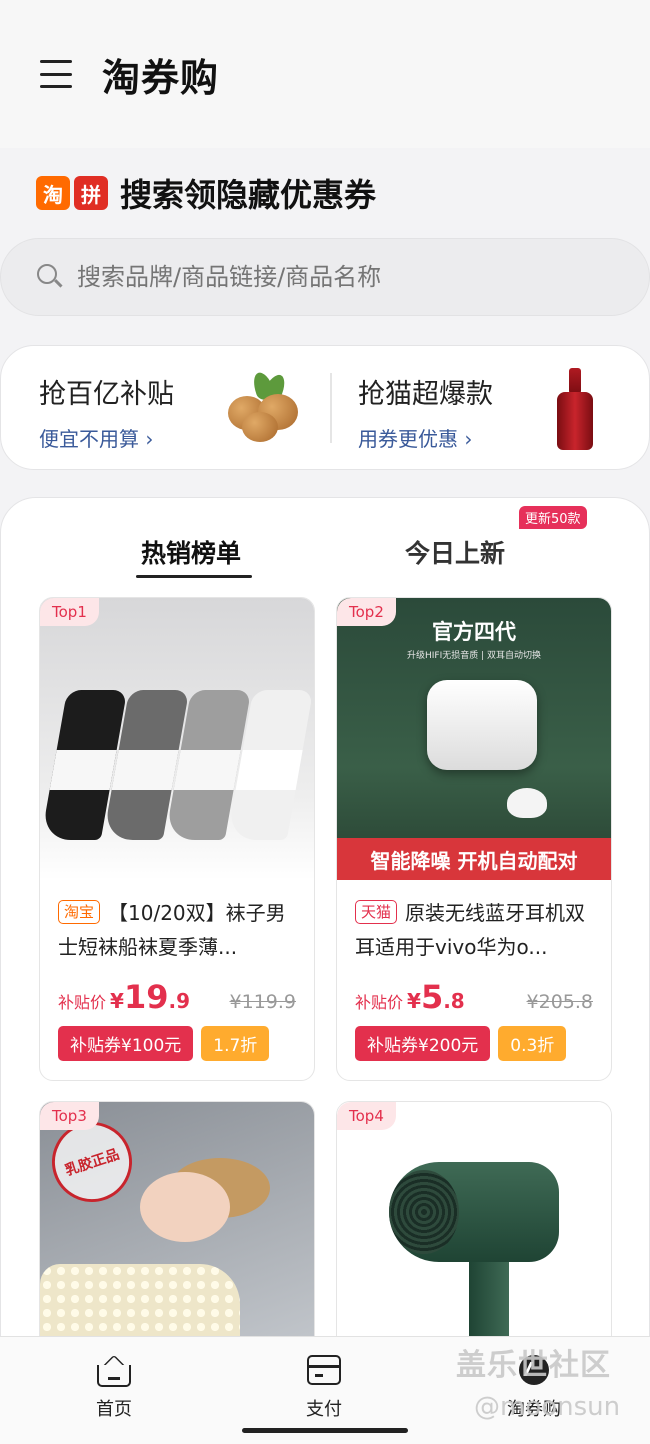 The image size is (650, 1444). Describe the element at coordinates (423, 1043) in the screenshot. I see `coupon-badge: 补贴券¥200元` at that location.